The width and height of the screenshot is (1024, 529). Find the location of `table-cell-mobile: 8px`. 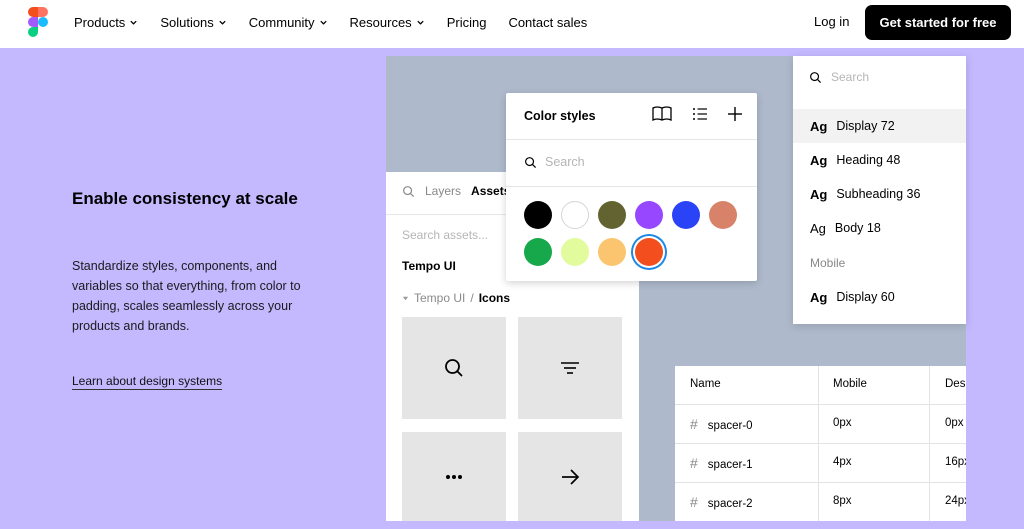

table-cell-mobile: 8px is located at coordinates (842, 501).